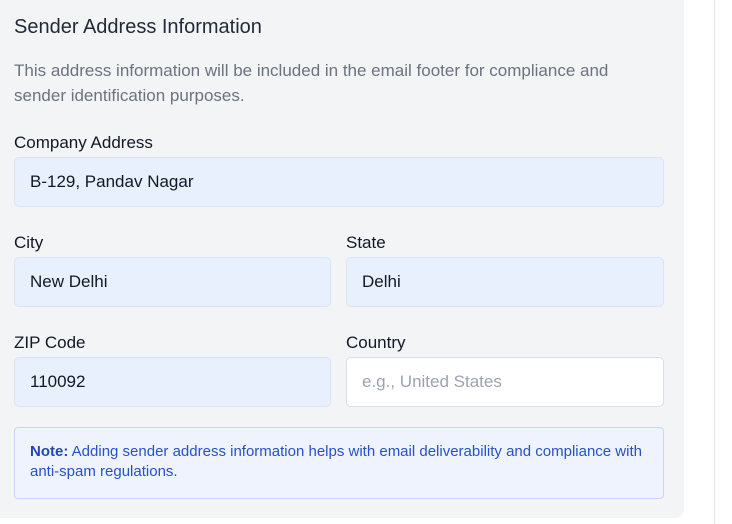 This screenshot has width=732, height=524. I want to click on city-input, so click(172, 282).